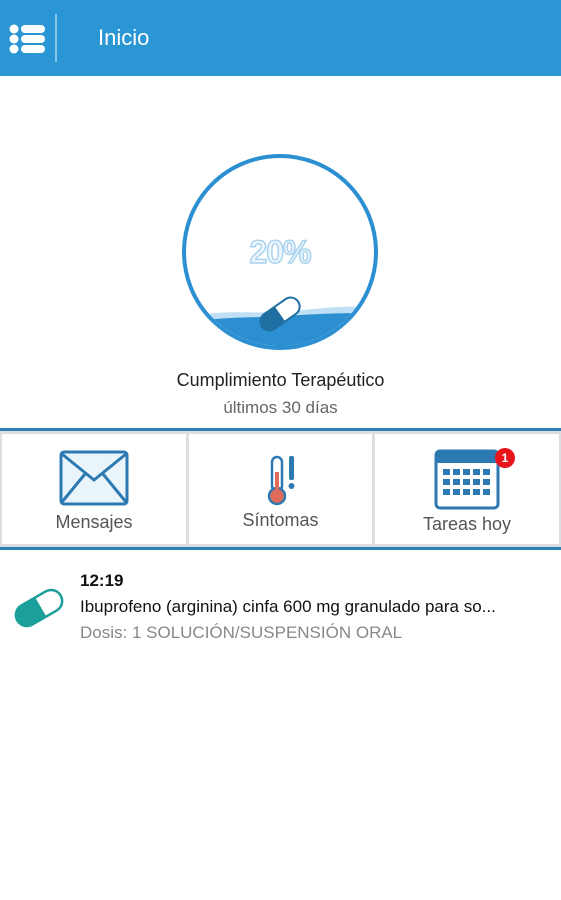 This screenshot has height=900, width=561. Describe the element at coordinates (280, 520) in the screenshot. I see `symptoms-label: Síntomas` at that location.